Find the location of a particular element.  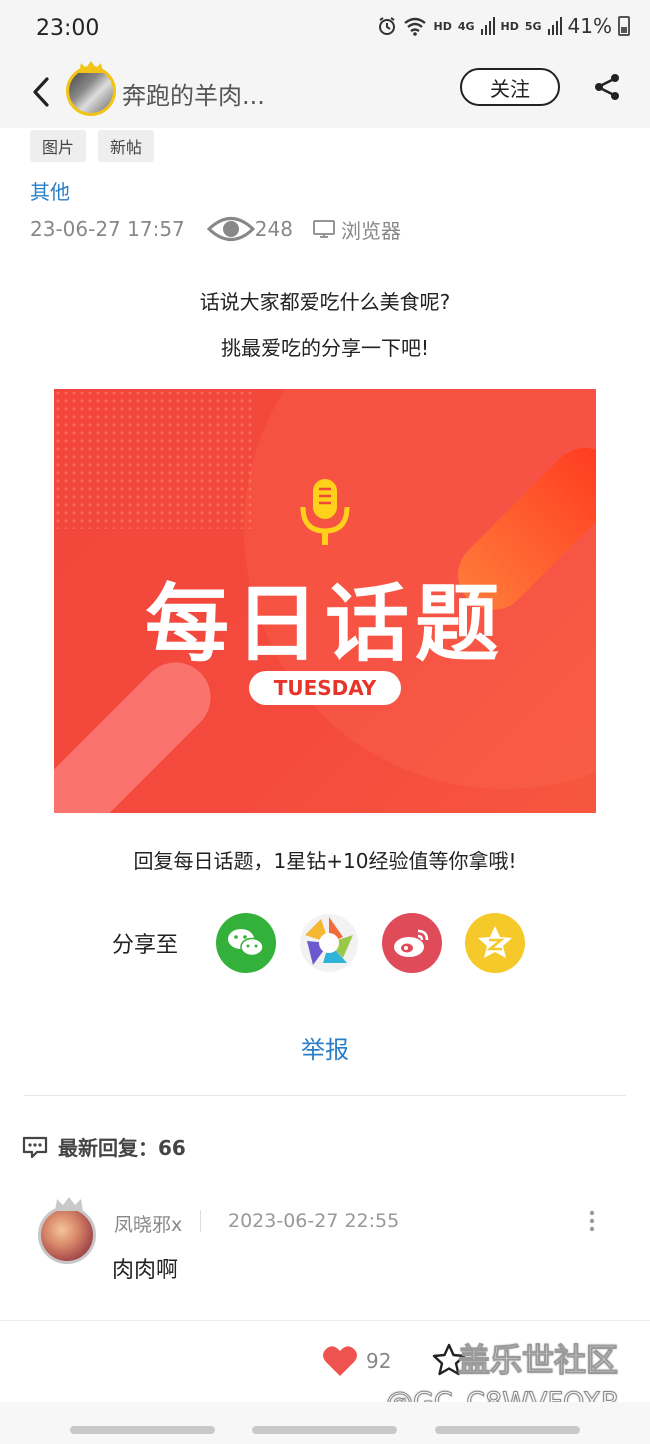

post-source: 浏览器 is located at coordinates (357, 229).